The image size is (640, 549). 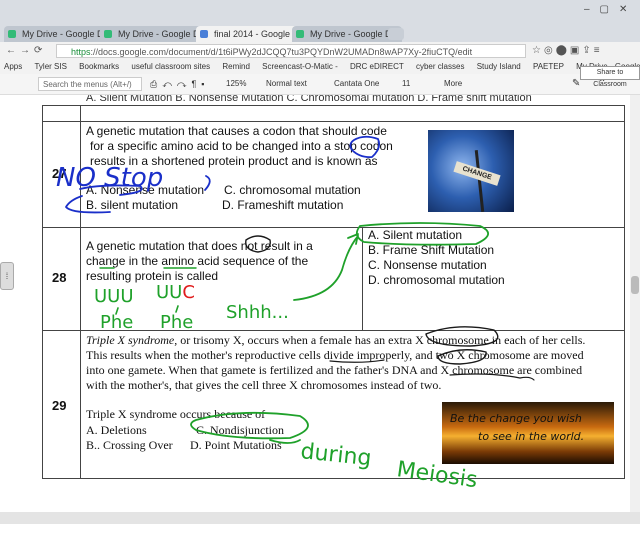 What do you see at coordinates (365, 147) in the screenshot?
I see `circle-stop-ink` at bounding box center [365, 147].